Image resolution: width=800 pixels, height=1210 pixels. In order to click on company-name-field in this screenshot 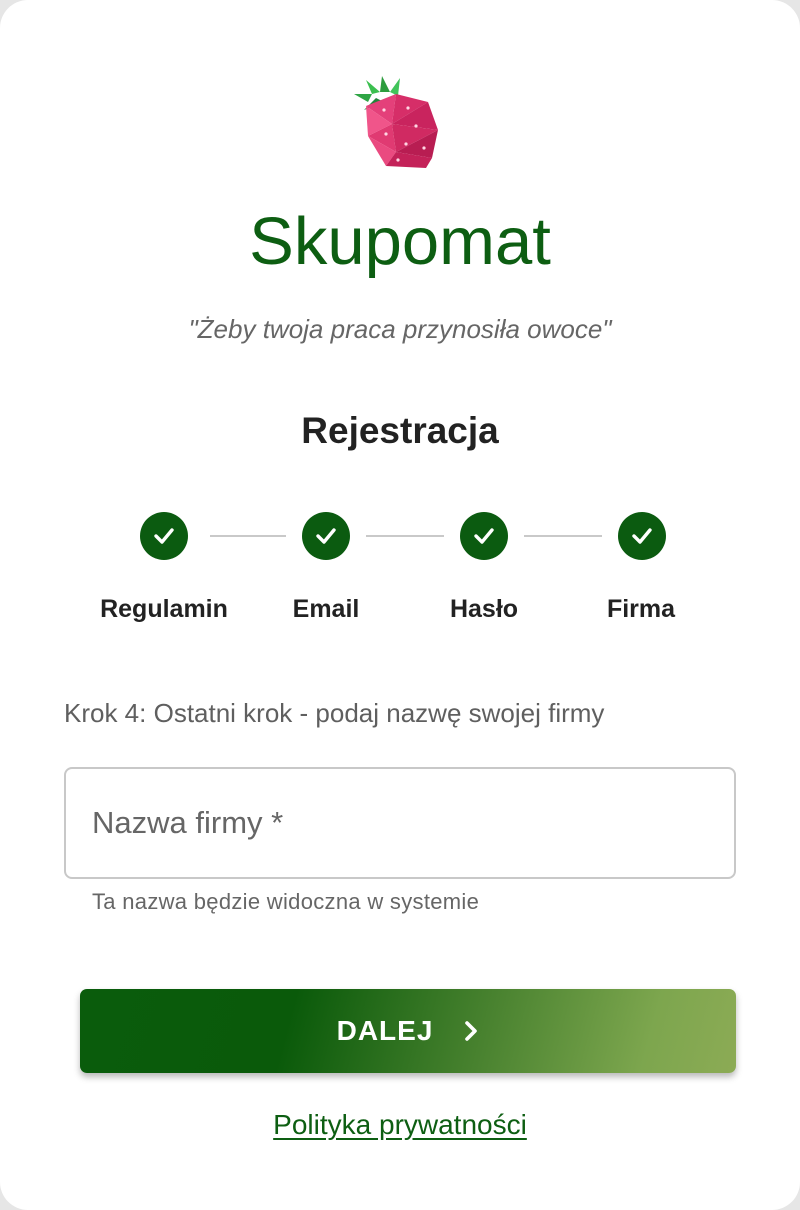, I will do `click(400, 823)`.